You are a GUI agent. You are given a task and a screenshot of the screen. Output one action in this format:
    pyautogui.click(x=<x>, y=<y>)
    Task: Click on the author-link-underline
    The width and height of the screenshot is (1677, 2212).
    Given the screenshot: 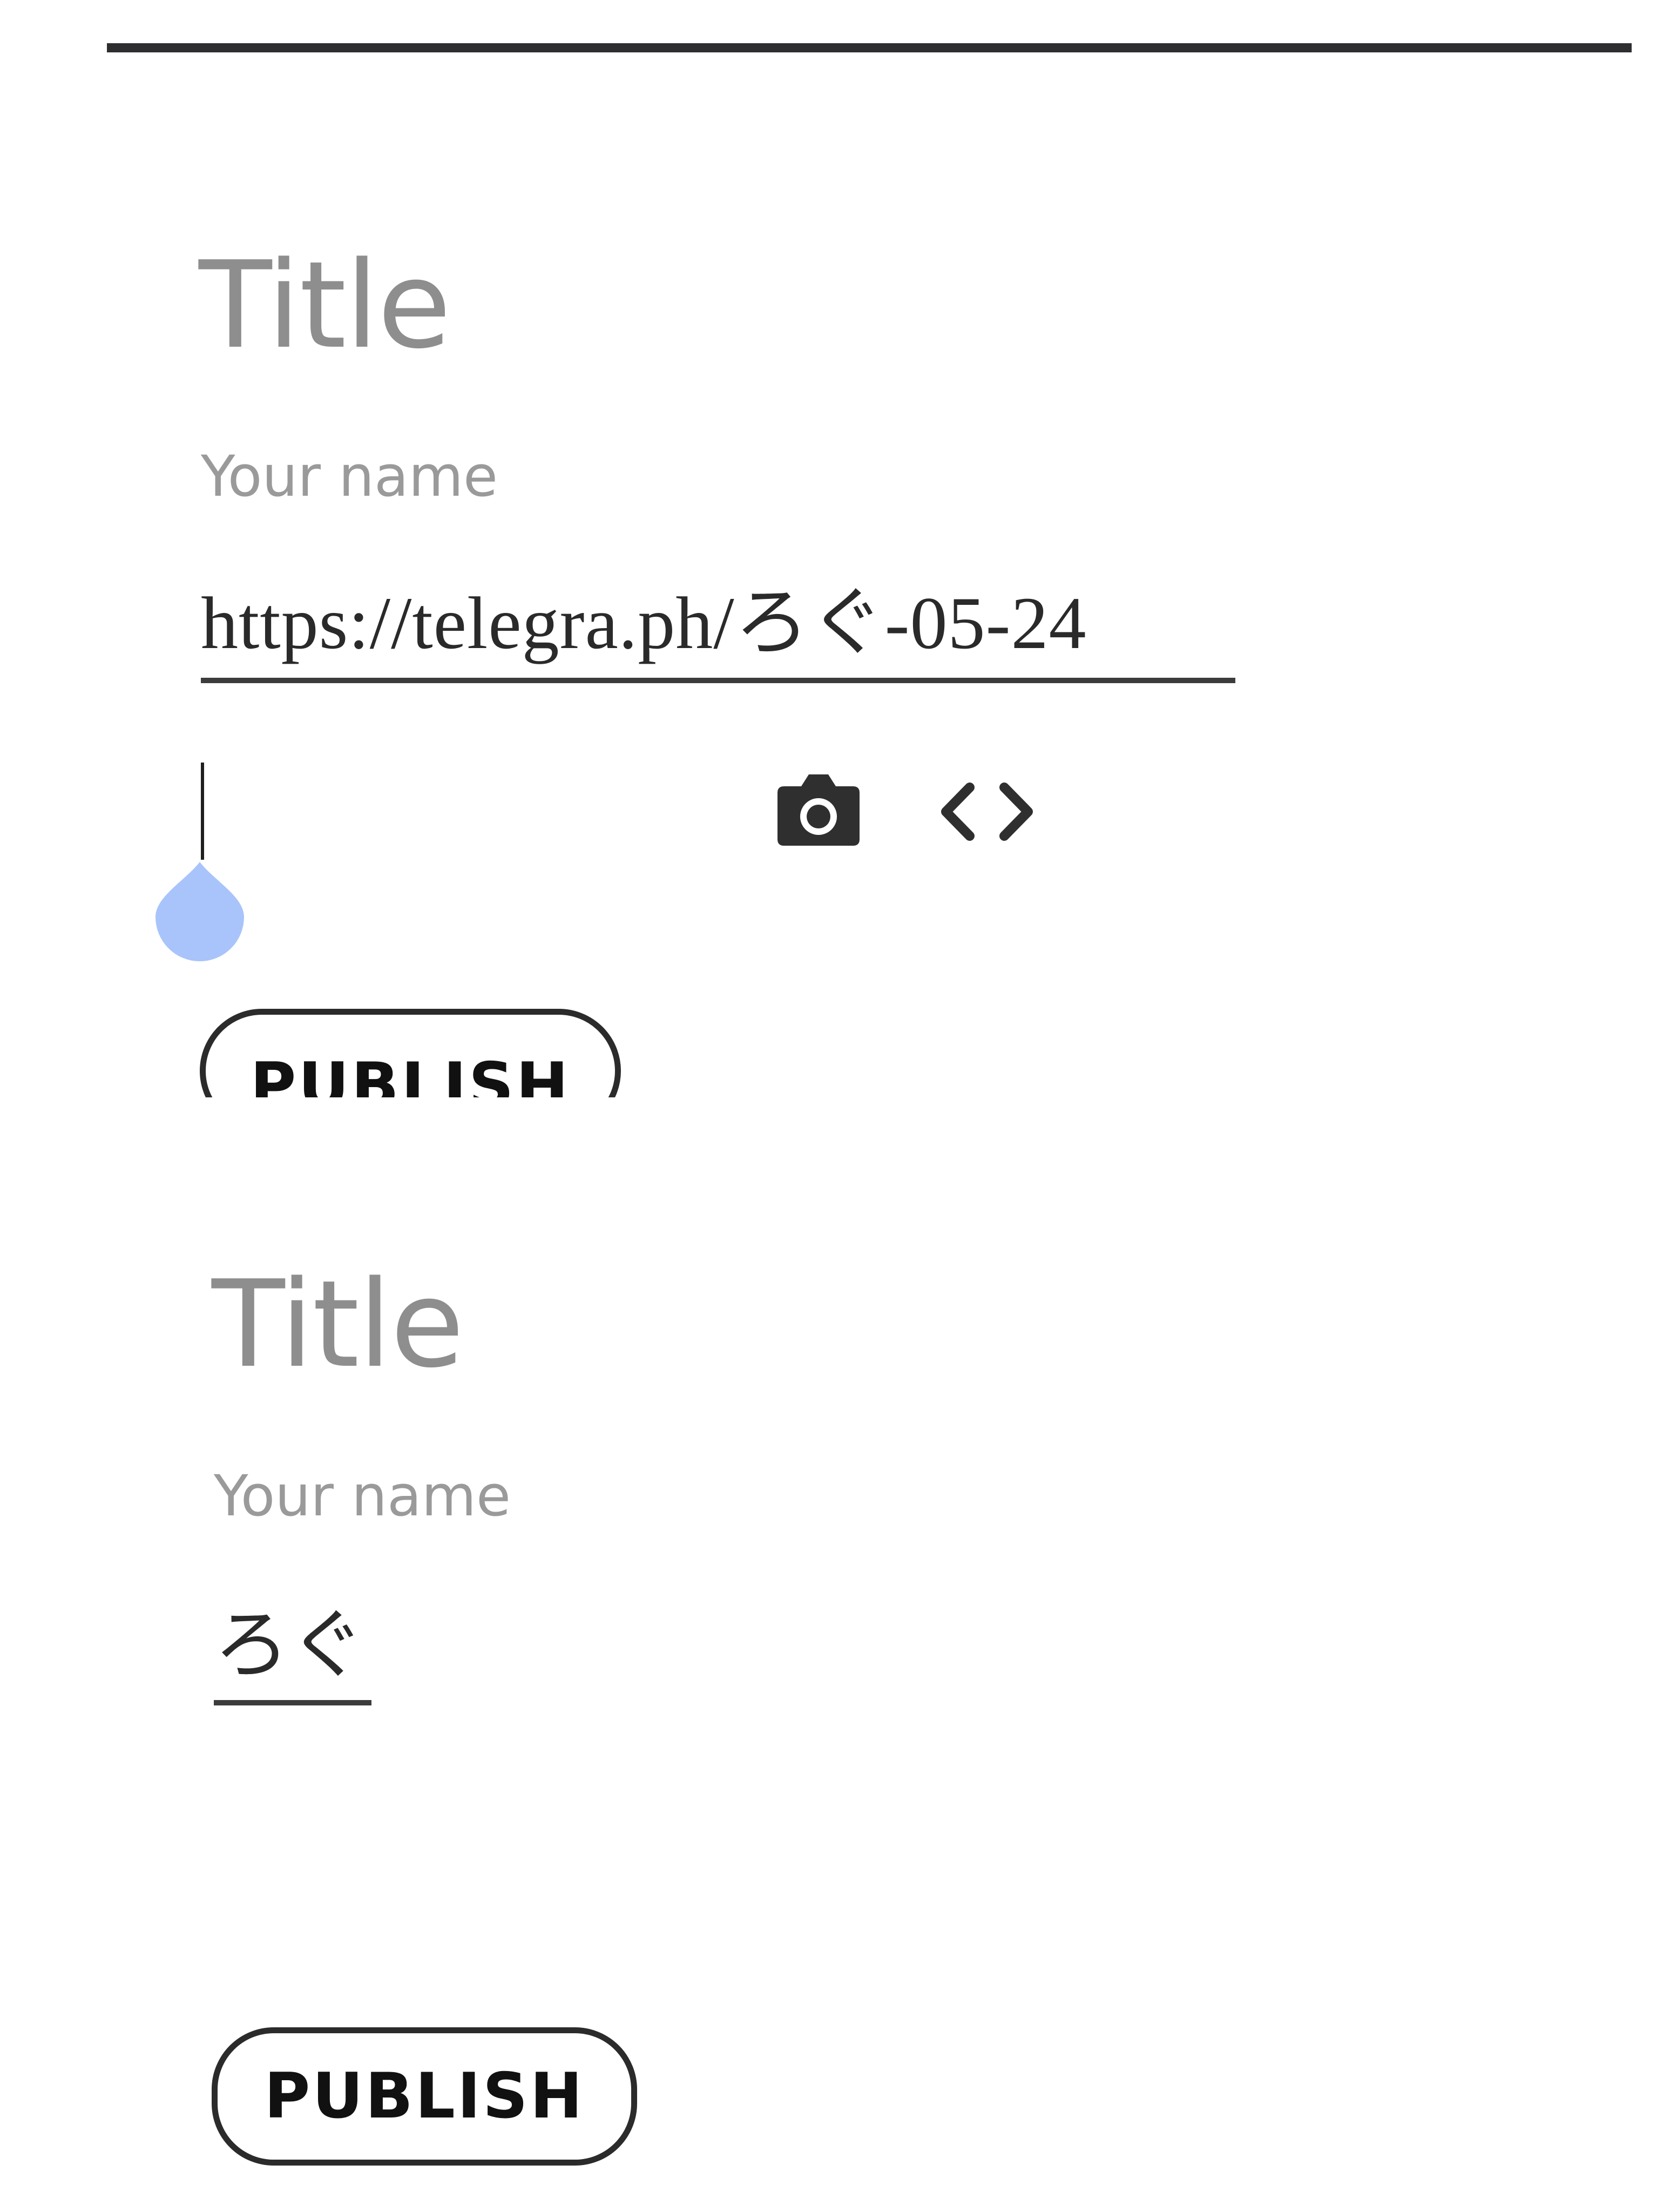 What is the action you would take?
    pyautogui.click(x=718, y=680)
    